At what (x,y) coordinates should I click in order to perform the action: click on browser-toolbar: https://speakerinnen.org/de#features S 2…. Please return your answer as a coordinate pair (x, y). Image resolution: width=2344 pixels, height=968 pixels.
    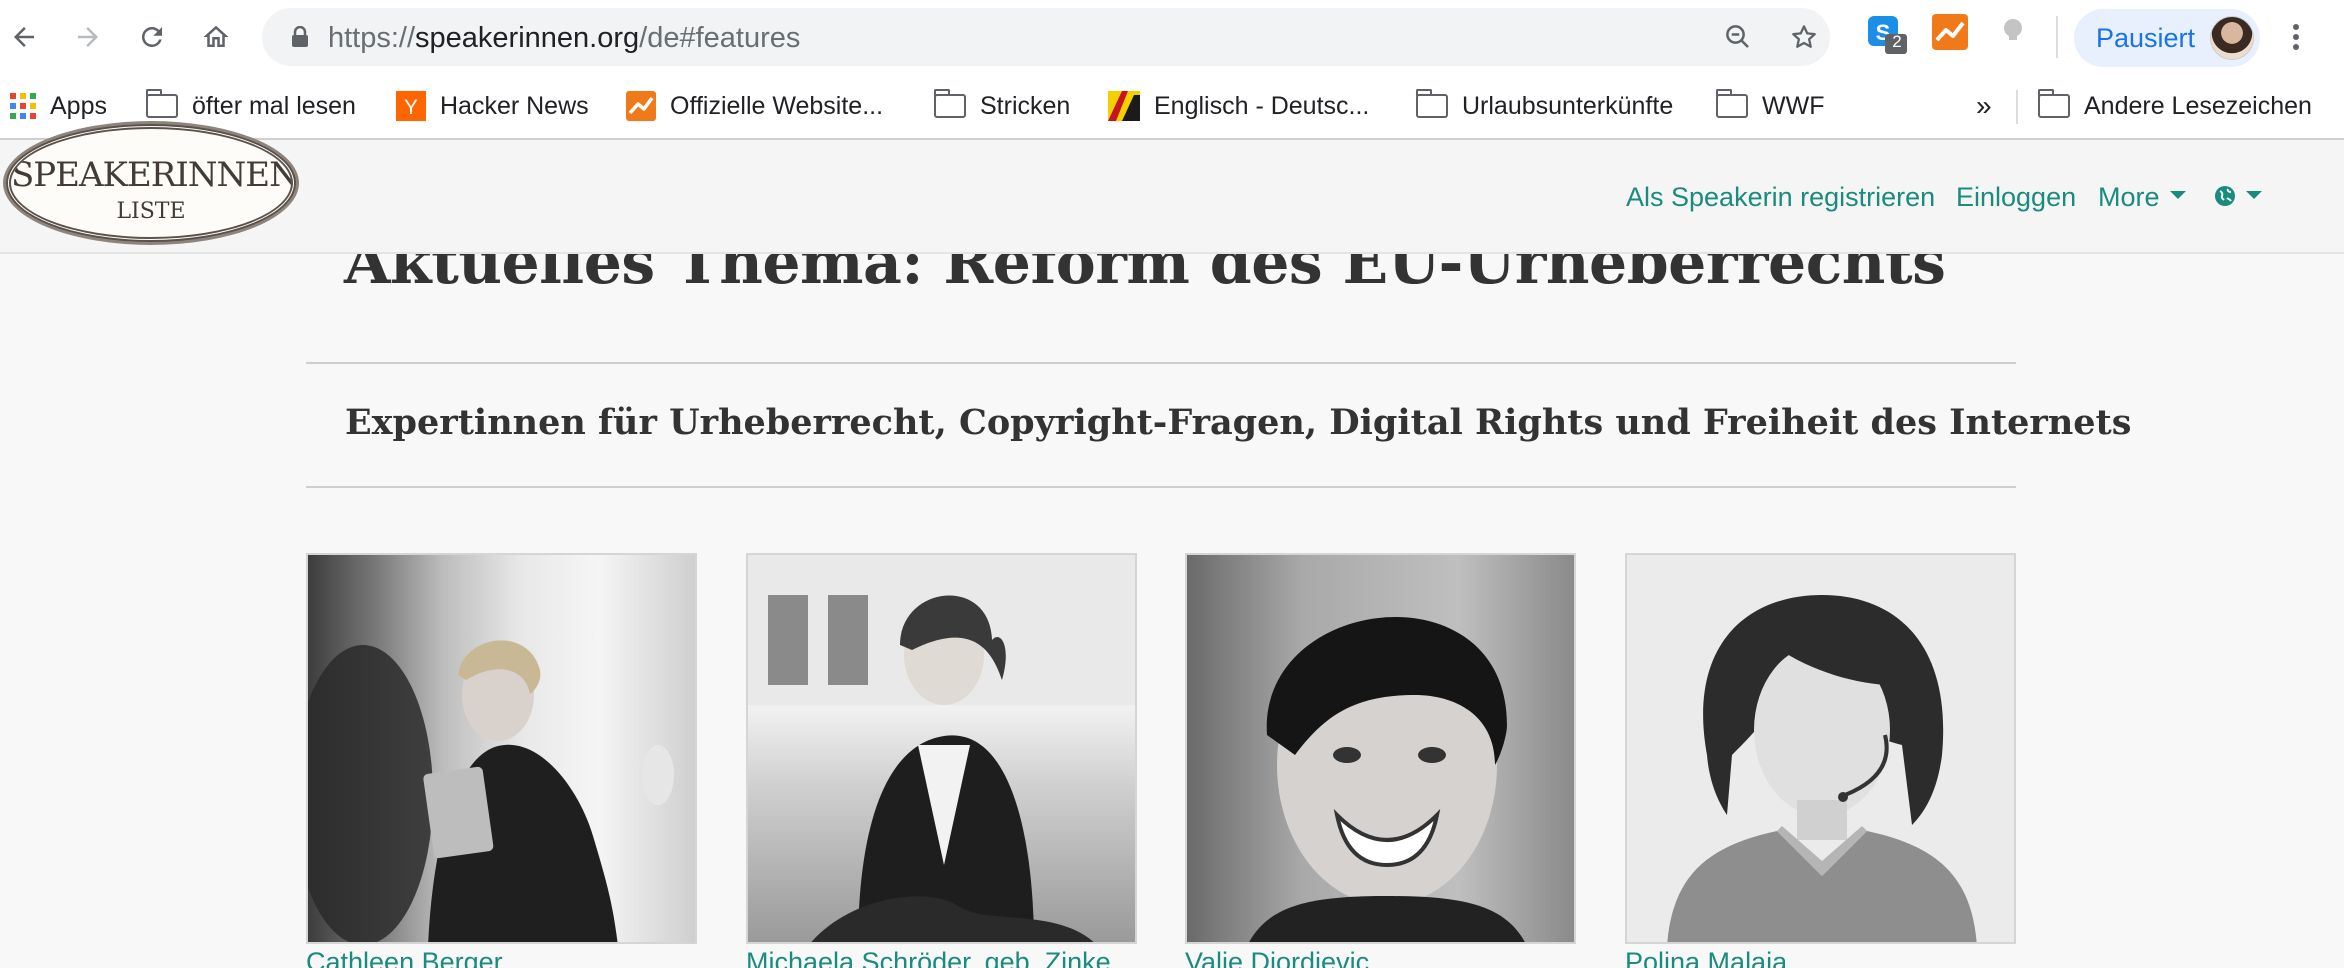
    Looking at the image, I should click on (1172, 38).